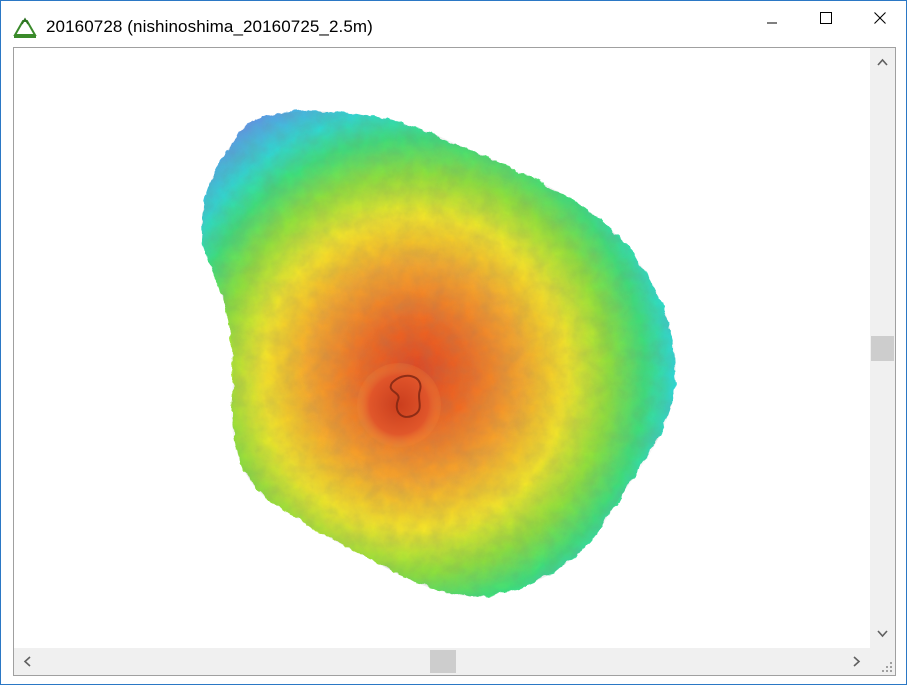  What do you see at coordinates (209, 26) in the screenshot?
I see `window-title: 20160728 (nishinoshima_20160725_2.5m)` at bounding box center [209, 26].